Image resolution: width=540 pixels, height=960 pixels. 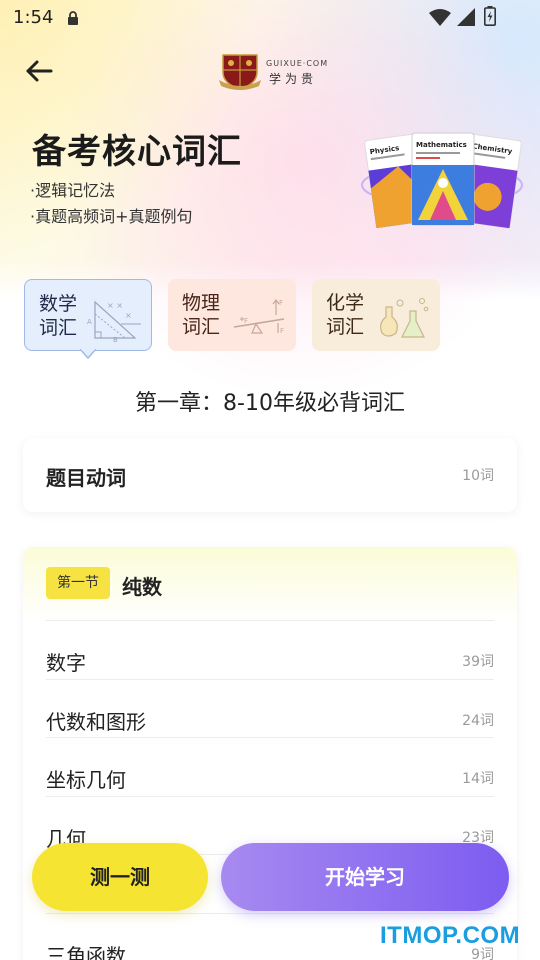 I want to click on verbs-card: 题目动词 10词, so click(x=270, y=475).